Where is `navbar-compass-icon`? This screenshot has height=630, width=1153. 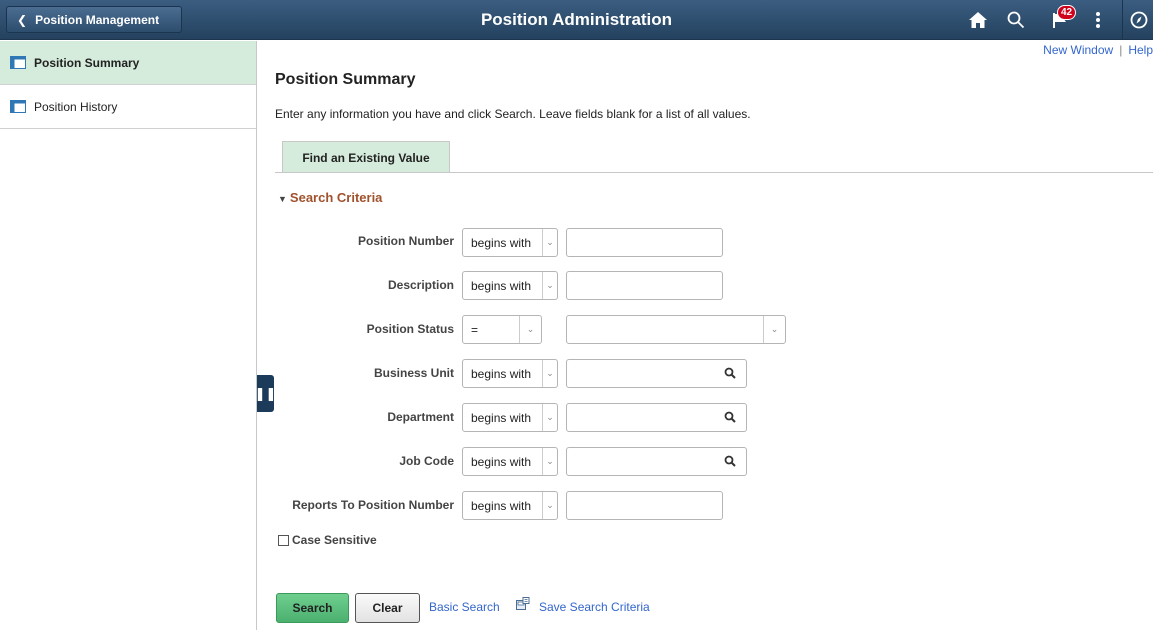
navbar-compass-icon is located at coordinates (1139, 20).